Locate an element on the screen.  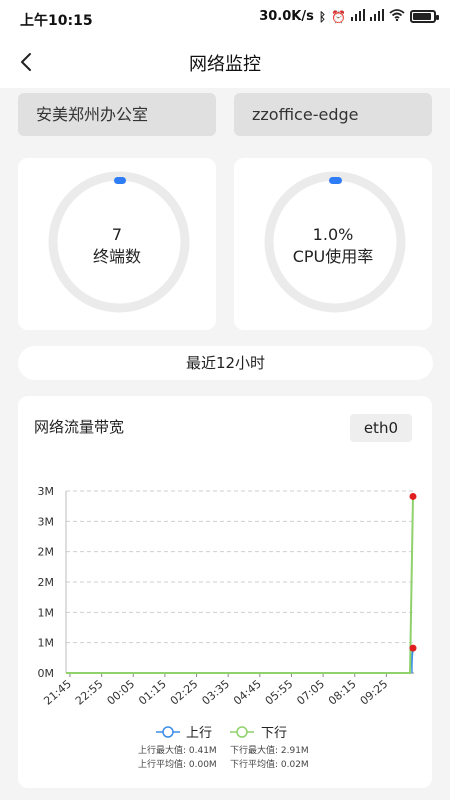
x-tick-label: 04:45 is located at coordinates (247, 692).